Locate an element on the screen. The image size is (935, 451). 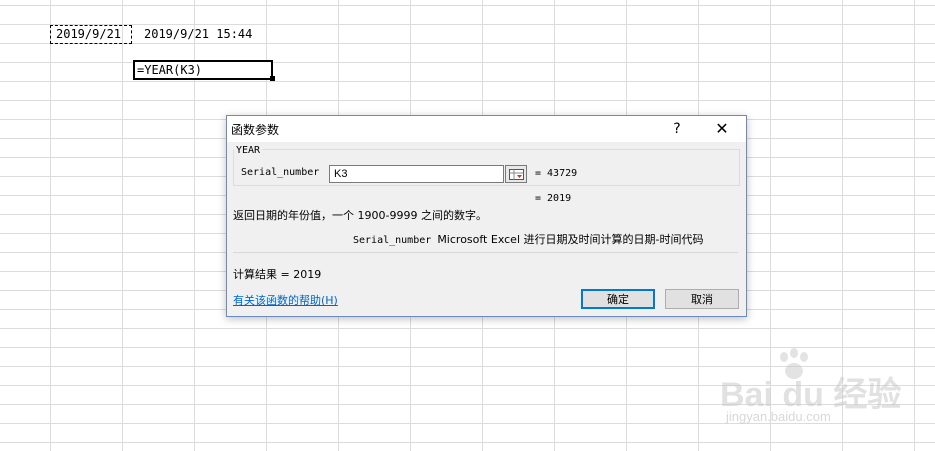
fill-handle is located at coordinates (272, 78).